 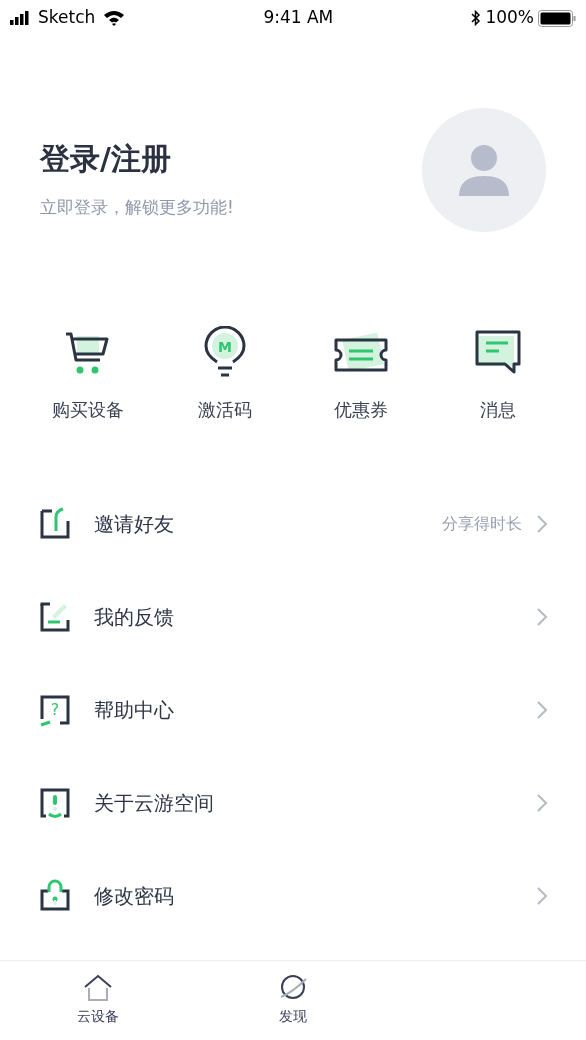 I want to click on menu-item: 修改密码, so click(x=293, y=895).